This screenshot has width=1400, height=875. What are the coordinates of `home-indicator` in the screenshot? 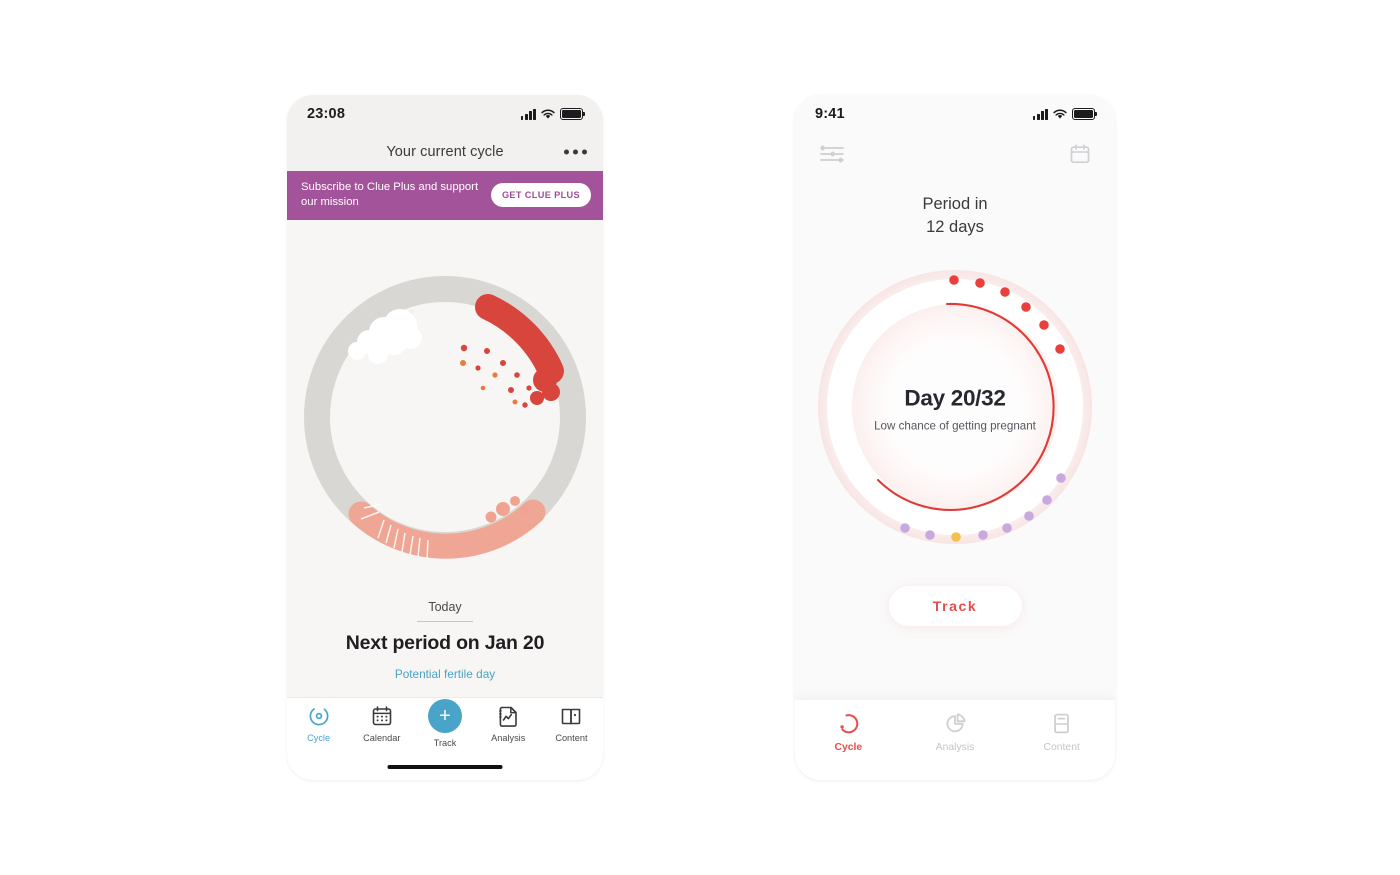 It's located at (445, 766).